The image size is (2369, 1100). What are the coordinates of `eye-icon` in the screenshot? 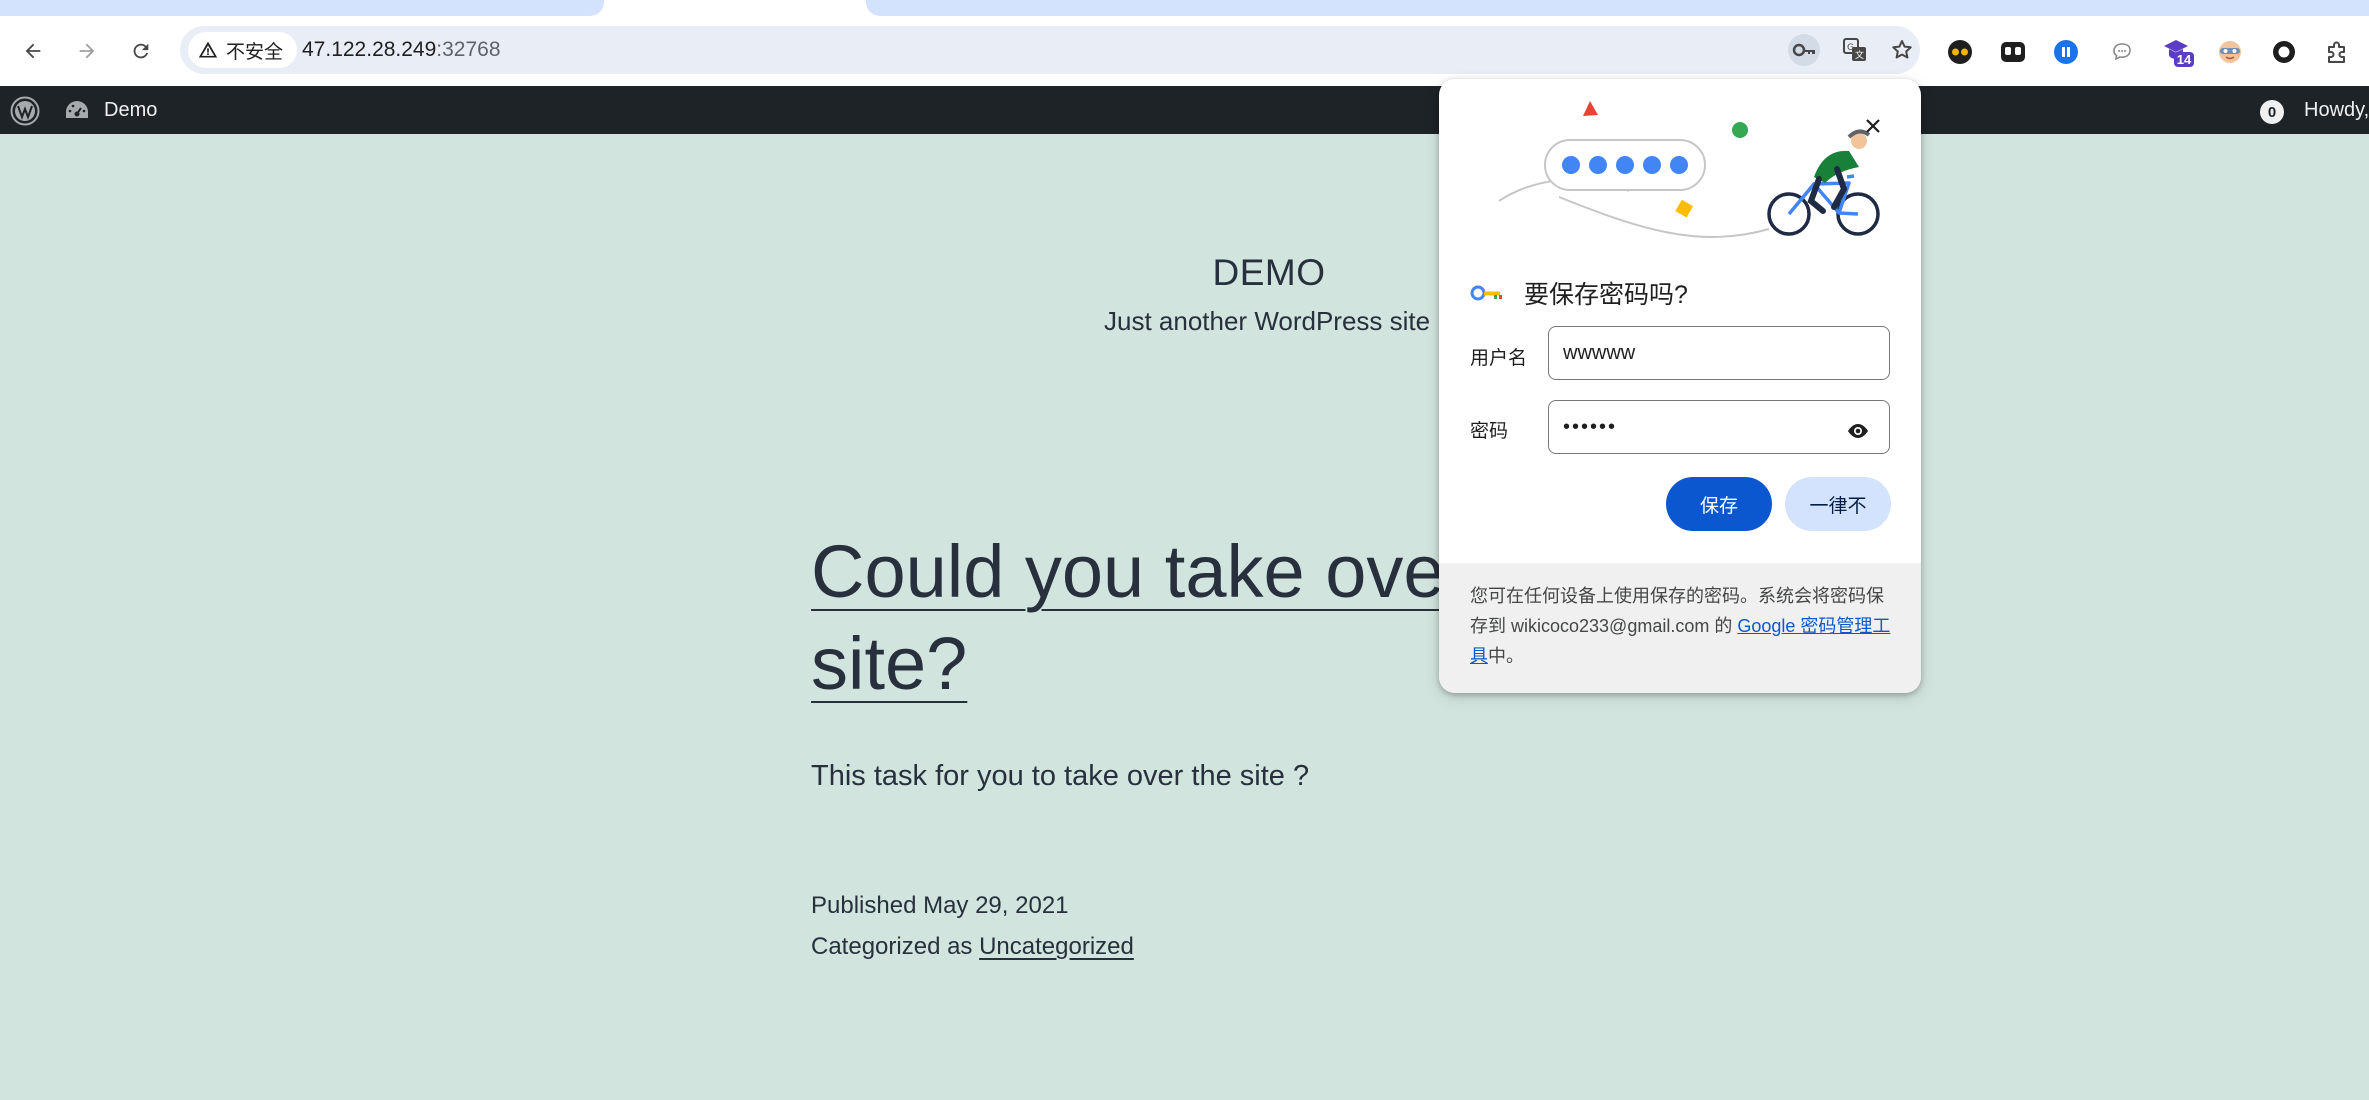 It's located at (1858, 431).